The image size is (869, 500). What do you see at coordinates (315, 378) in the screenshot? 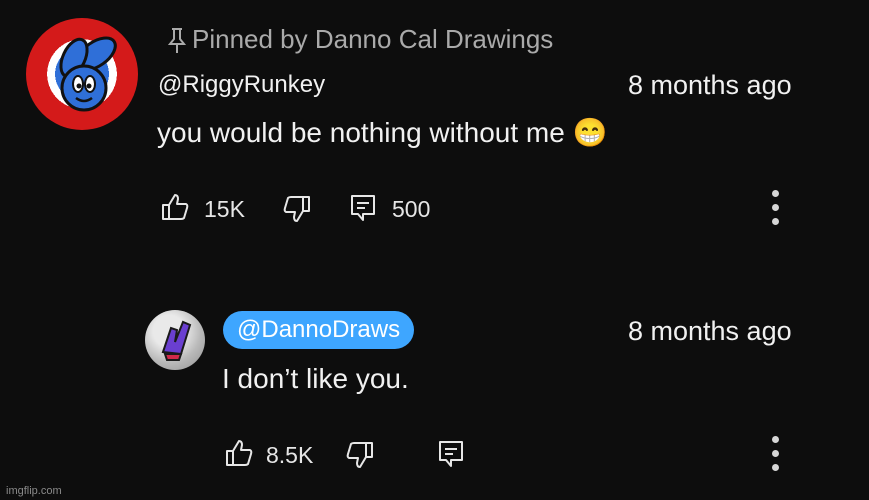
I see `reply-text: I don’t like you.` at bounding box center [315, 378].